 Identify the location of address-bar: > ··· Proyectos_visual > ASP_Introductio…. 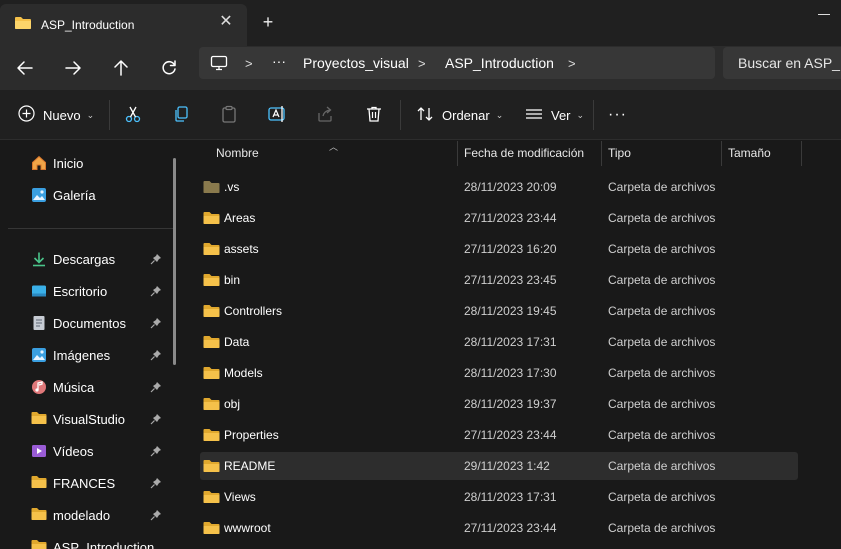
(457, 63).